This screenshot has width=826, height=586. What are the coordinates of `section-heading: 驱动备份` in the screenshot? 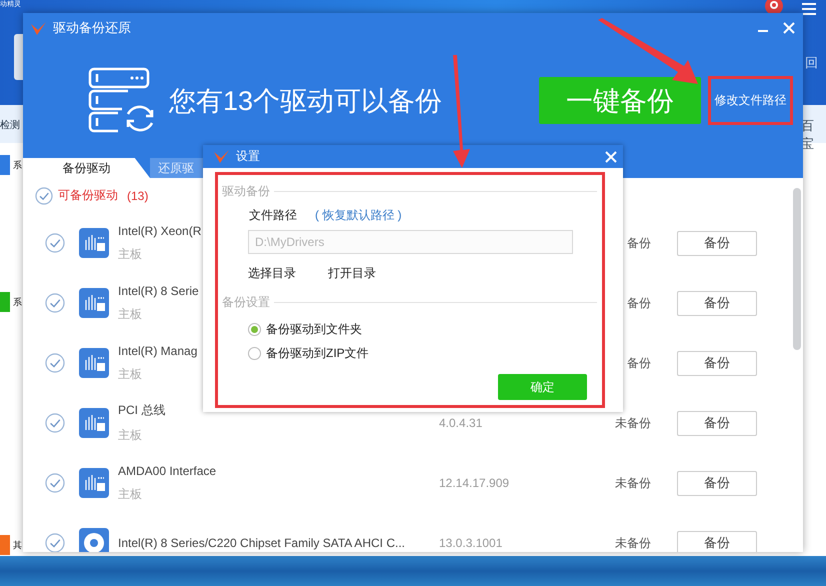 It's located at (246, 191).